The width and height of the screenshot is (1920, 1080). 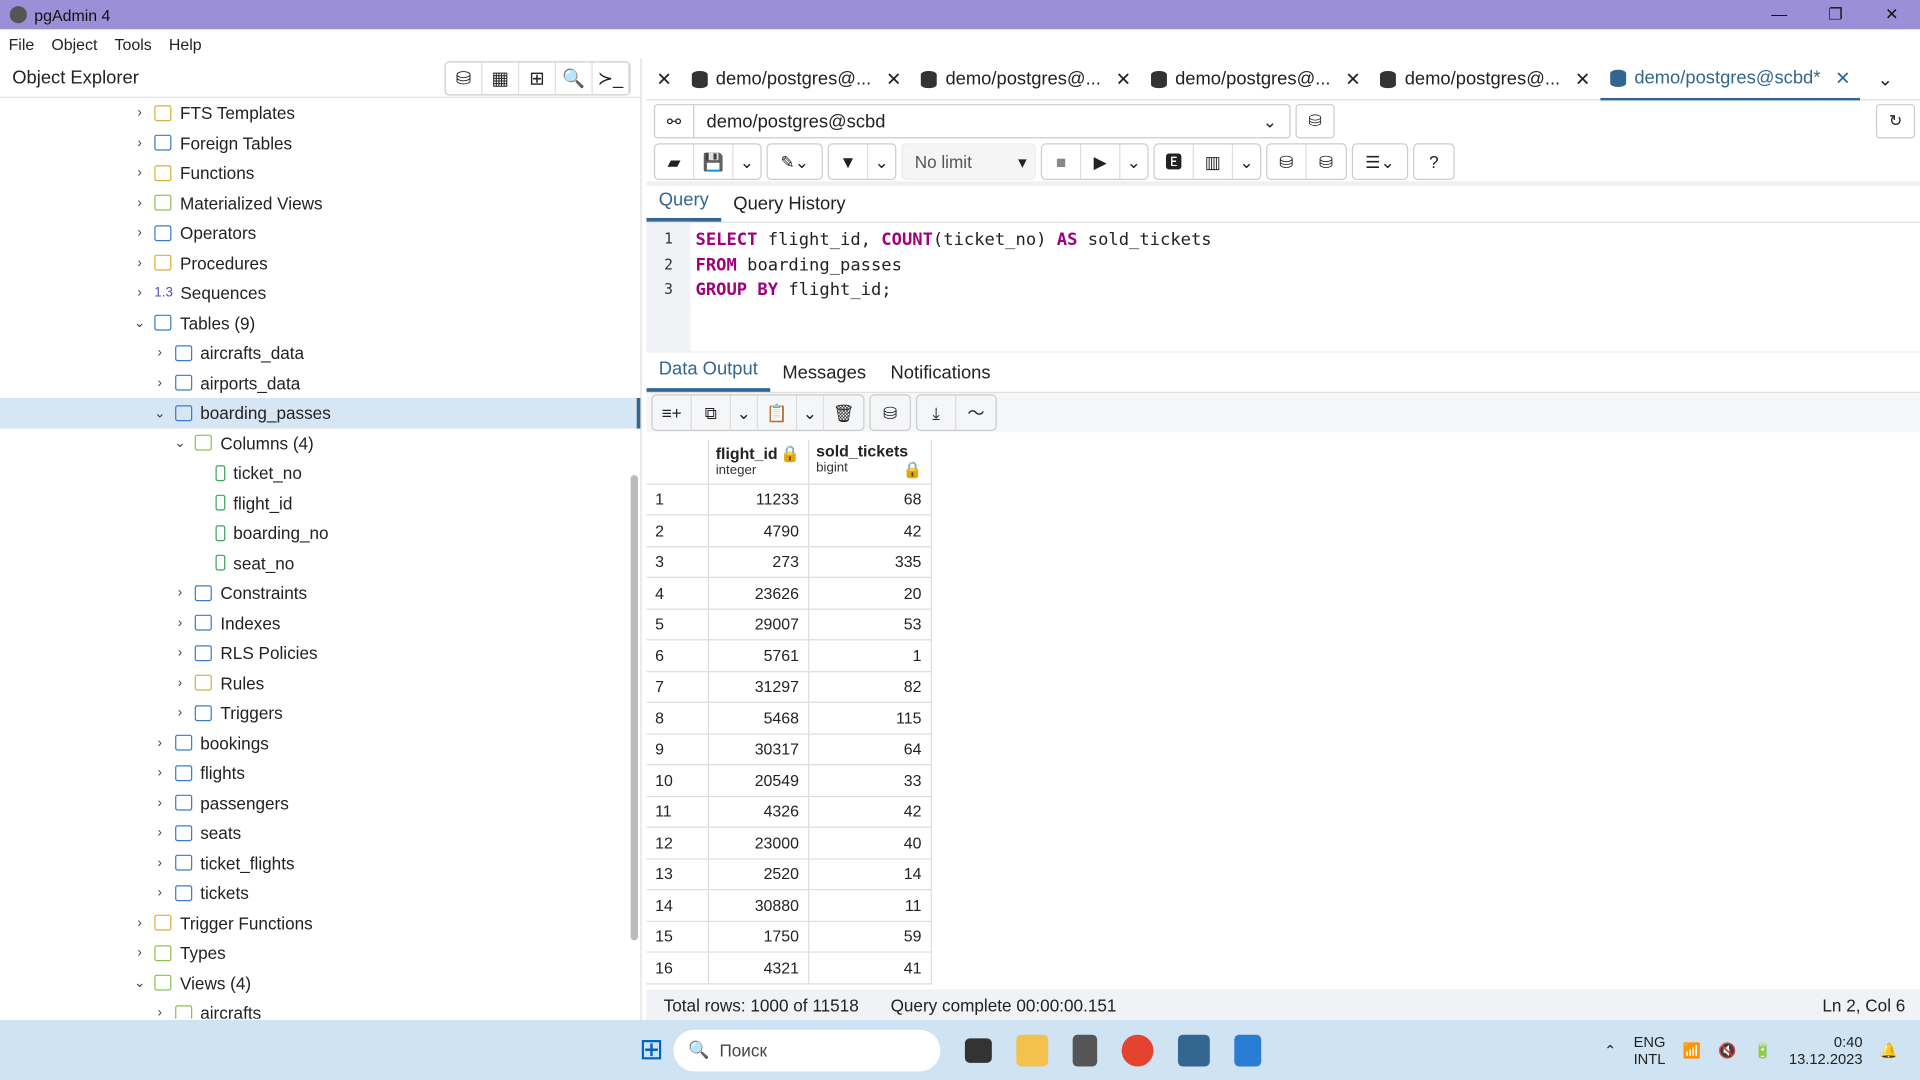 What do you see at coordinates (677, 593) in the screenshot?
I see `row-number: 4` at bounding box center [677, 593].